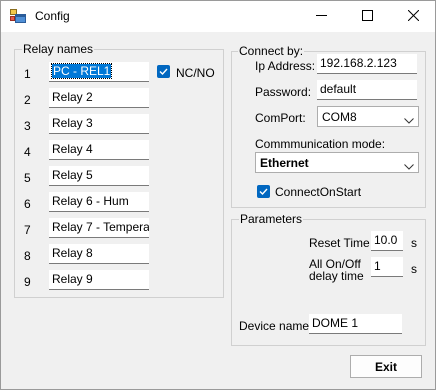 This screenshot has height=390, width=436. Describe the element at coordinates (27, 230) in the screenshot. I see `relay-number-7: 7` at that location.